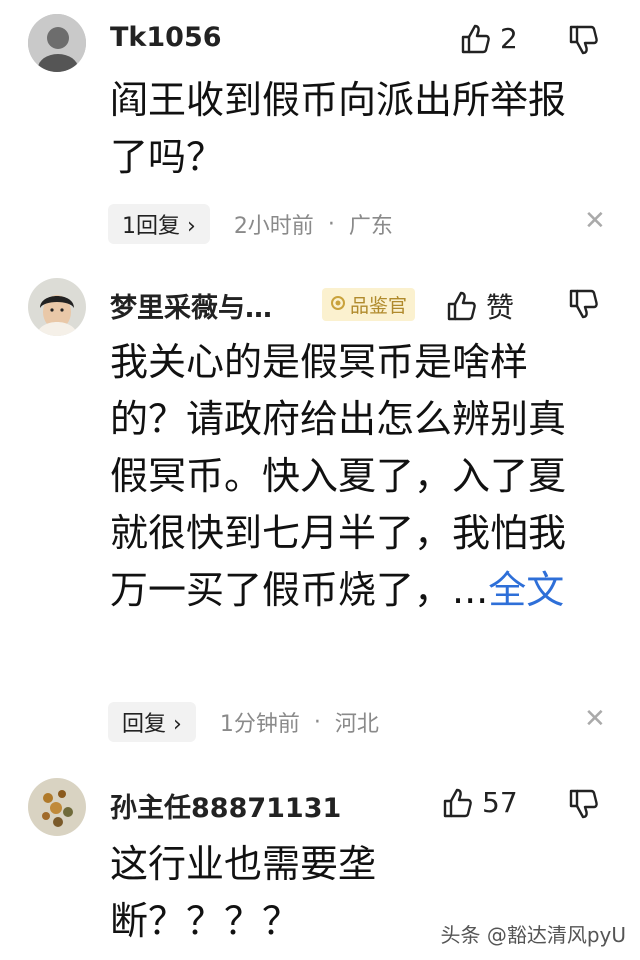 This screenshot has height=960, width=640. Describe the element at coordinates (166, 37) in the screenshot. I see `username: Tk1056` at that location.